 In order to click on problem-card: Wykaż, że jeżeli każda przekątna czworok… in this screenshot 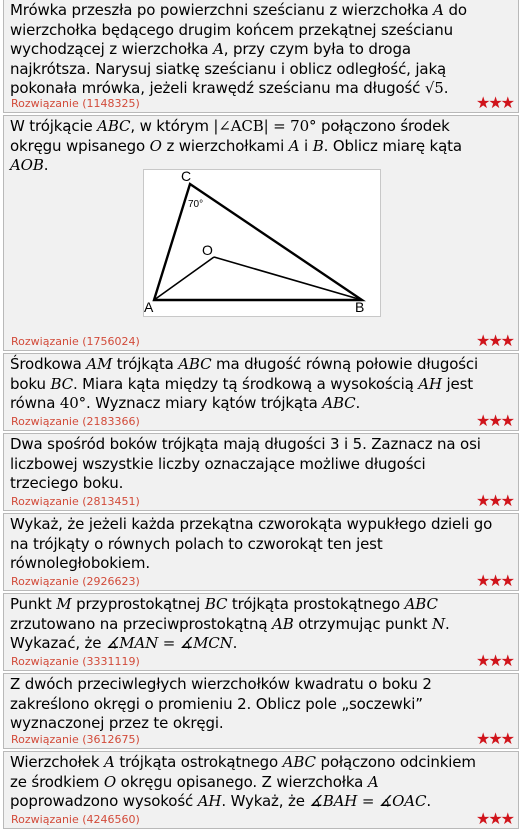, I will do `click(261, 552)`.